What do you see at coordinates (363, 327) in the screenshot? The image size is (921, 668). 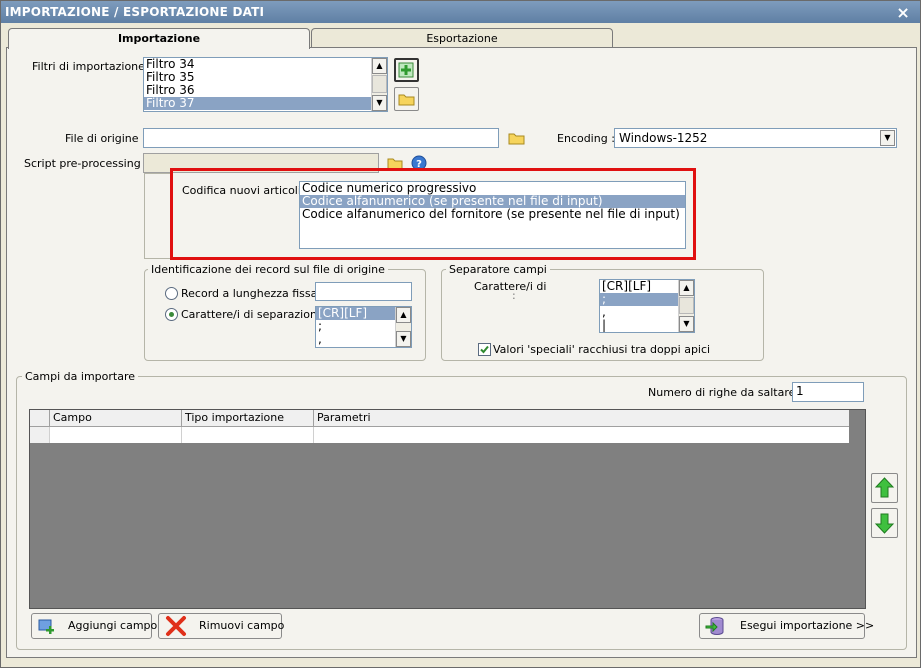 I see `record-separator-listbox: [CR][LF] ; , ▲ ▼` at bounding box center [363, 327].